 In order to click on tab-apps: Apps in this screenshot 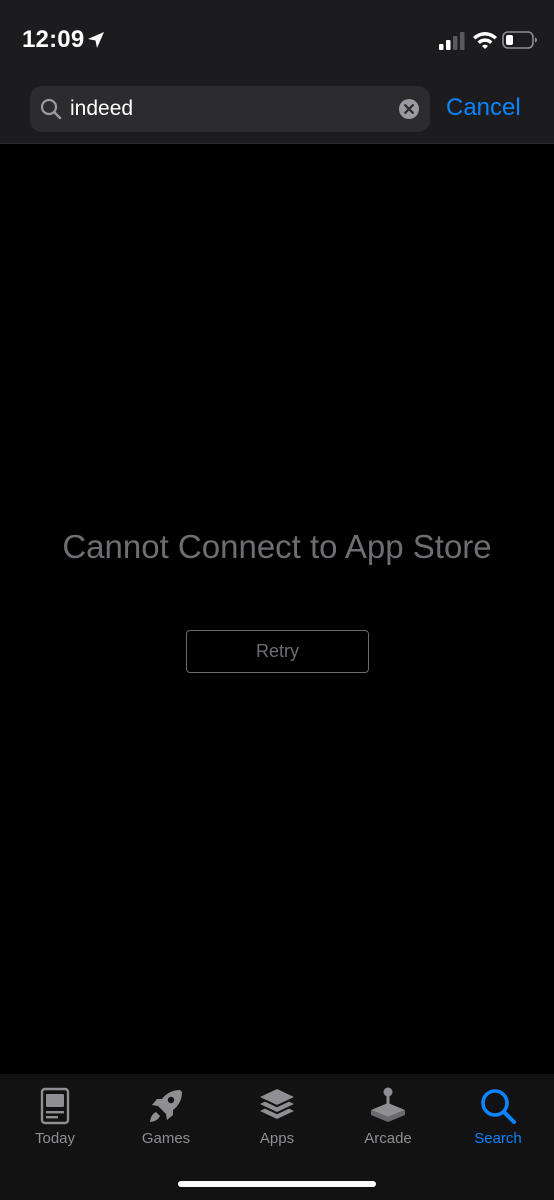, I will do `click(277, 1121)`.